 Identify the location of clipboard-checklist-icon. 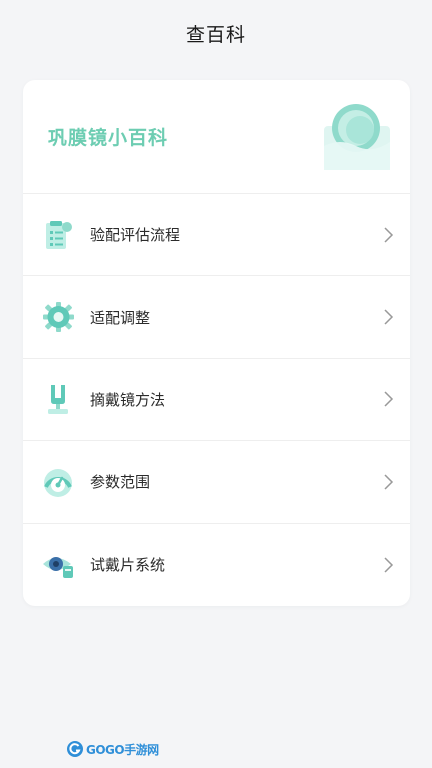
(59, 234).